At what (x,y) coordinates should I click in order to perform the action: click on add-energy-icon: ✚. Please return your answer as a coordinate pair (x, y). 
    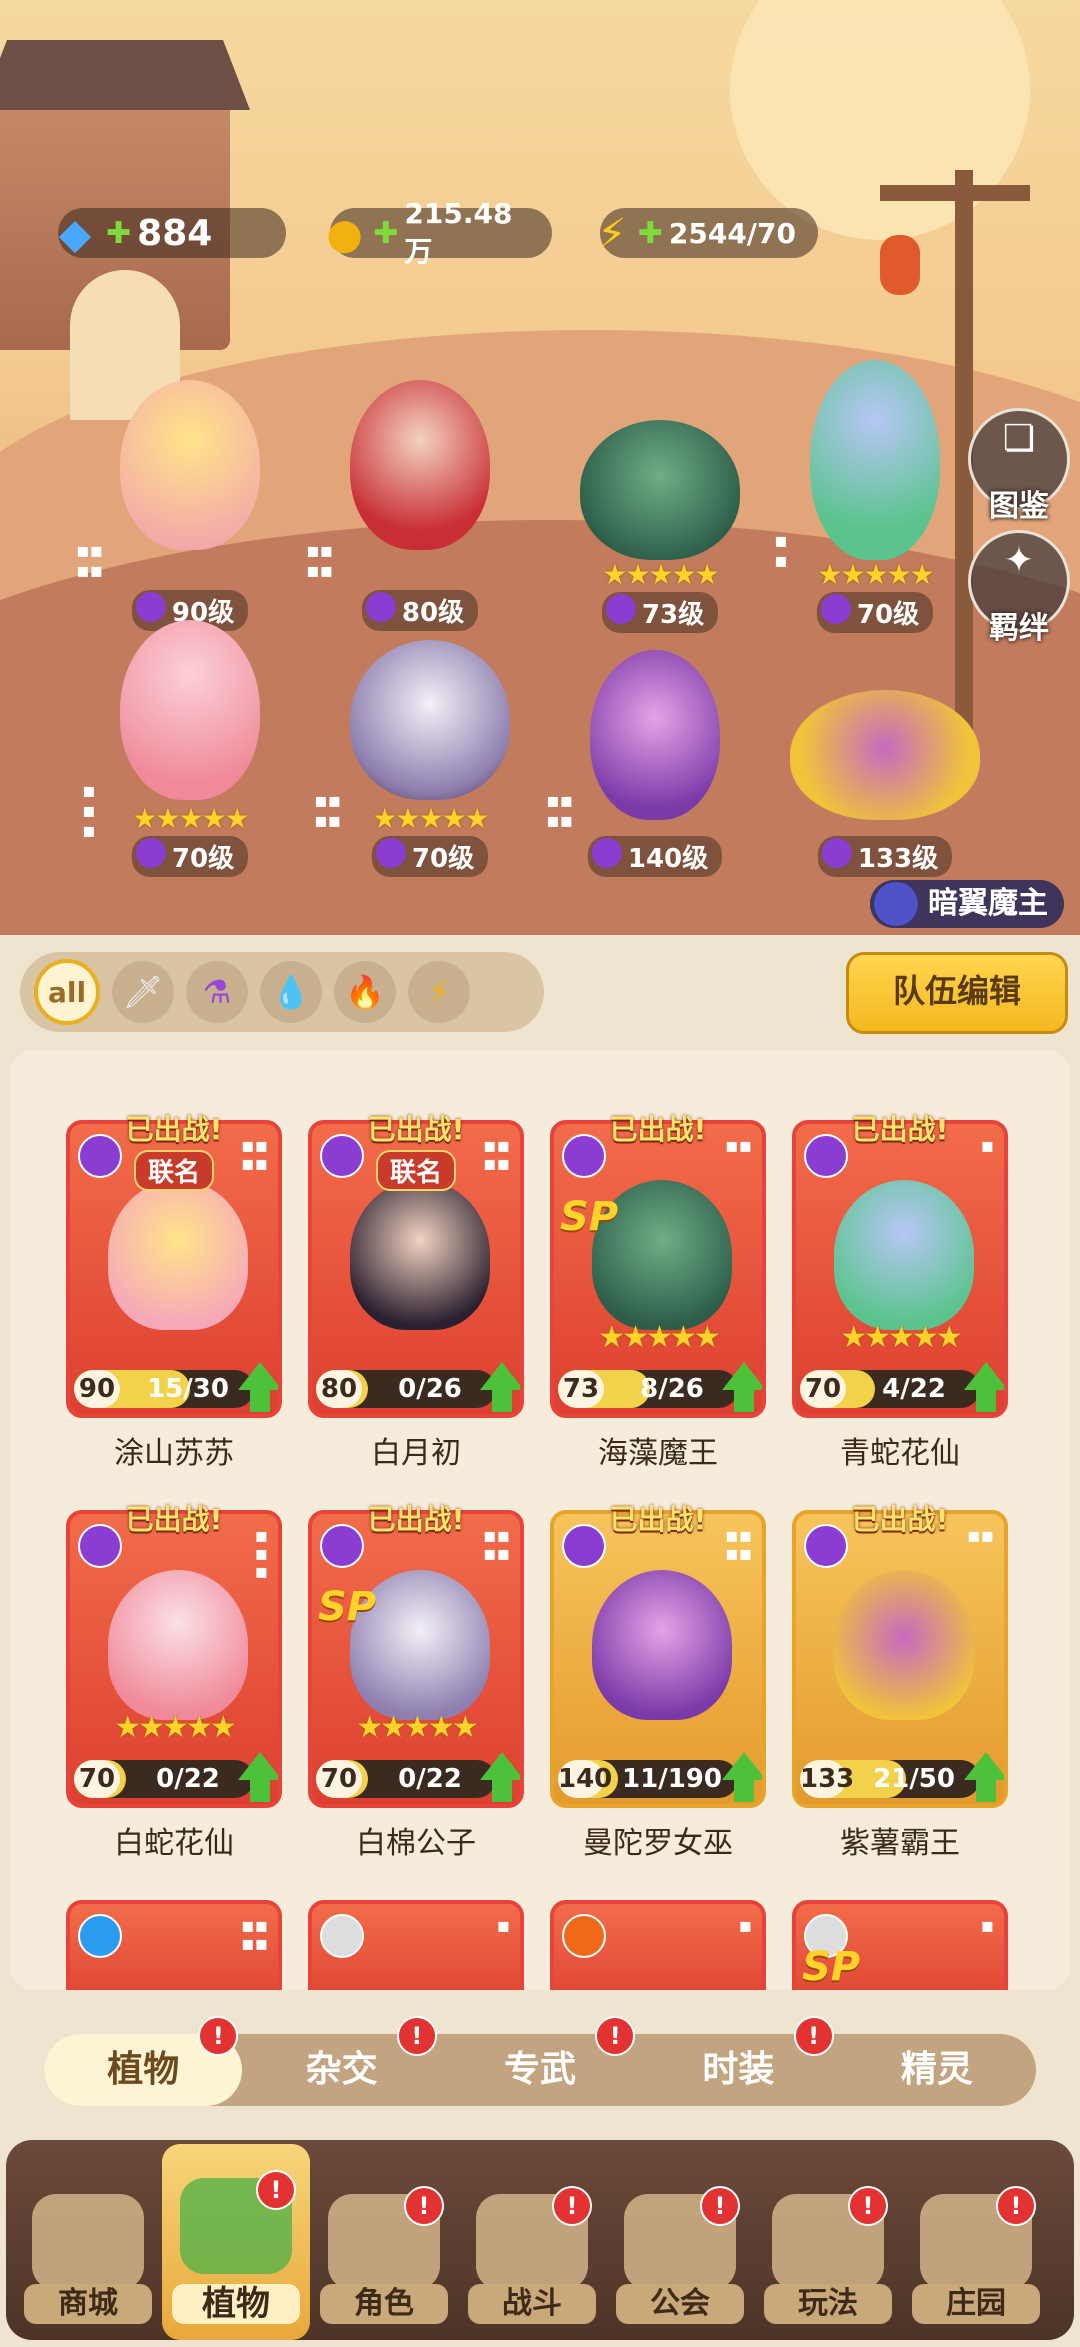
    Looking at the image, I should click on (650, 233).